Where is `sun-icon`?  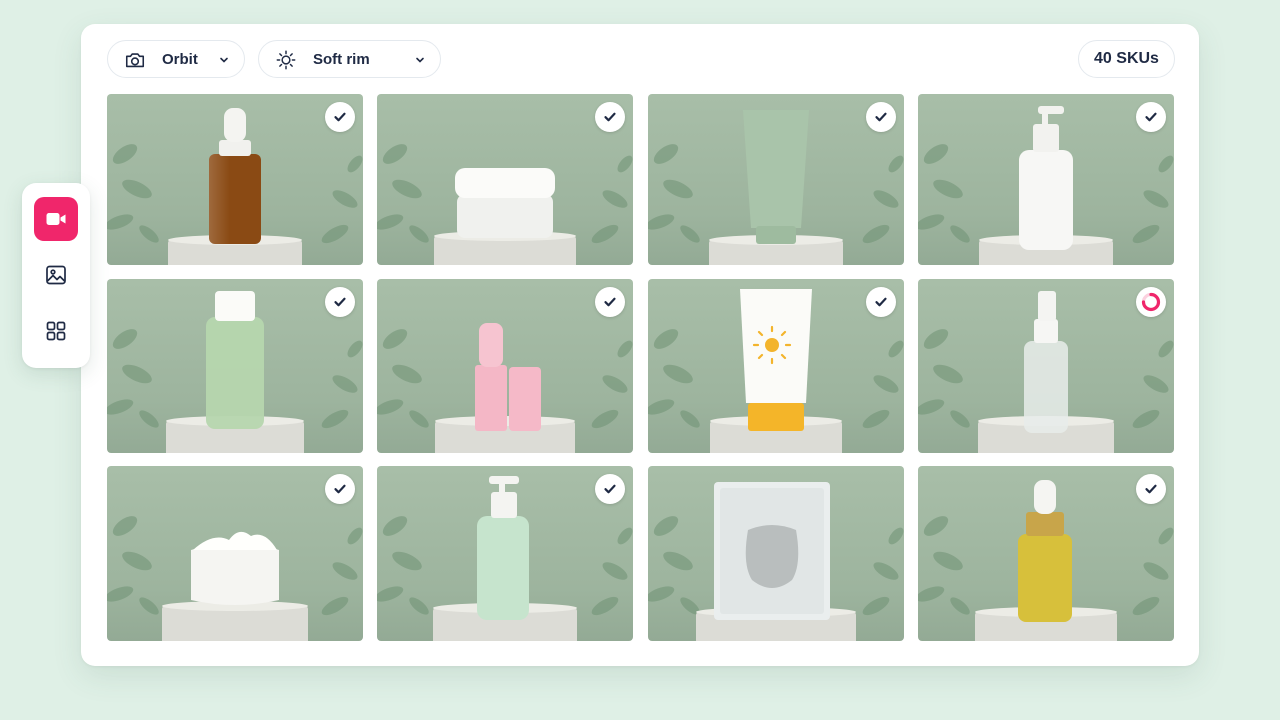 sun-icon is located at coordinates (286, 60).